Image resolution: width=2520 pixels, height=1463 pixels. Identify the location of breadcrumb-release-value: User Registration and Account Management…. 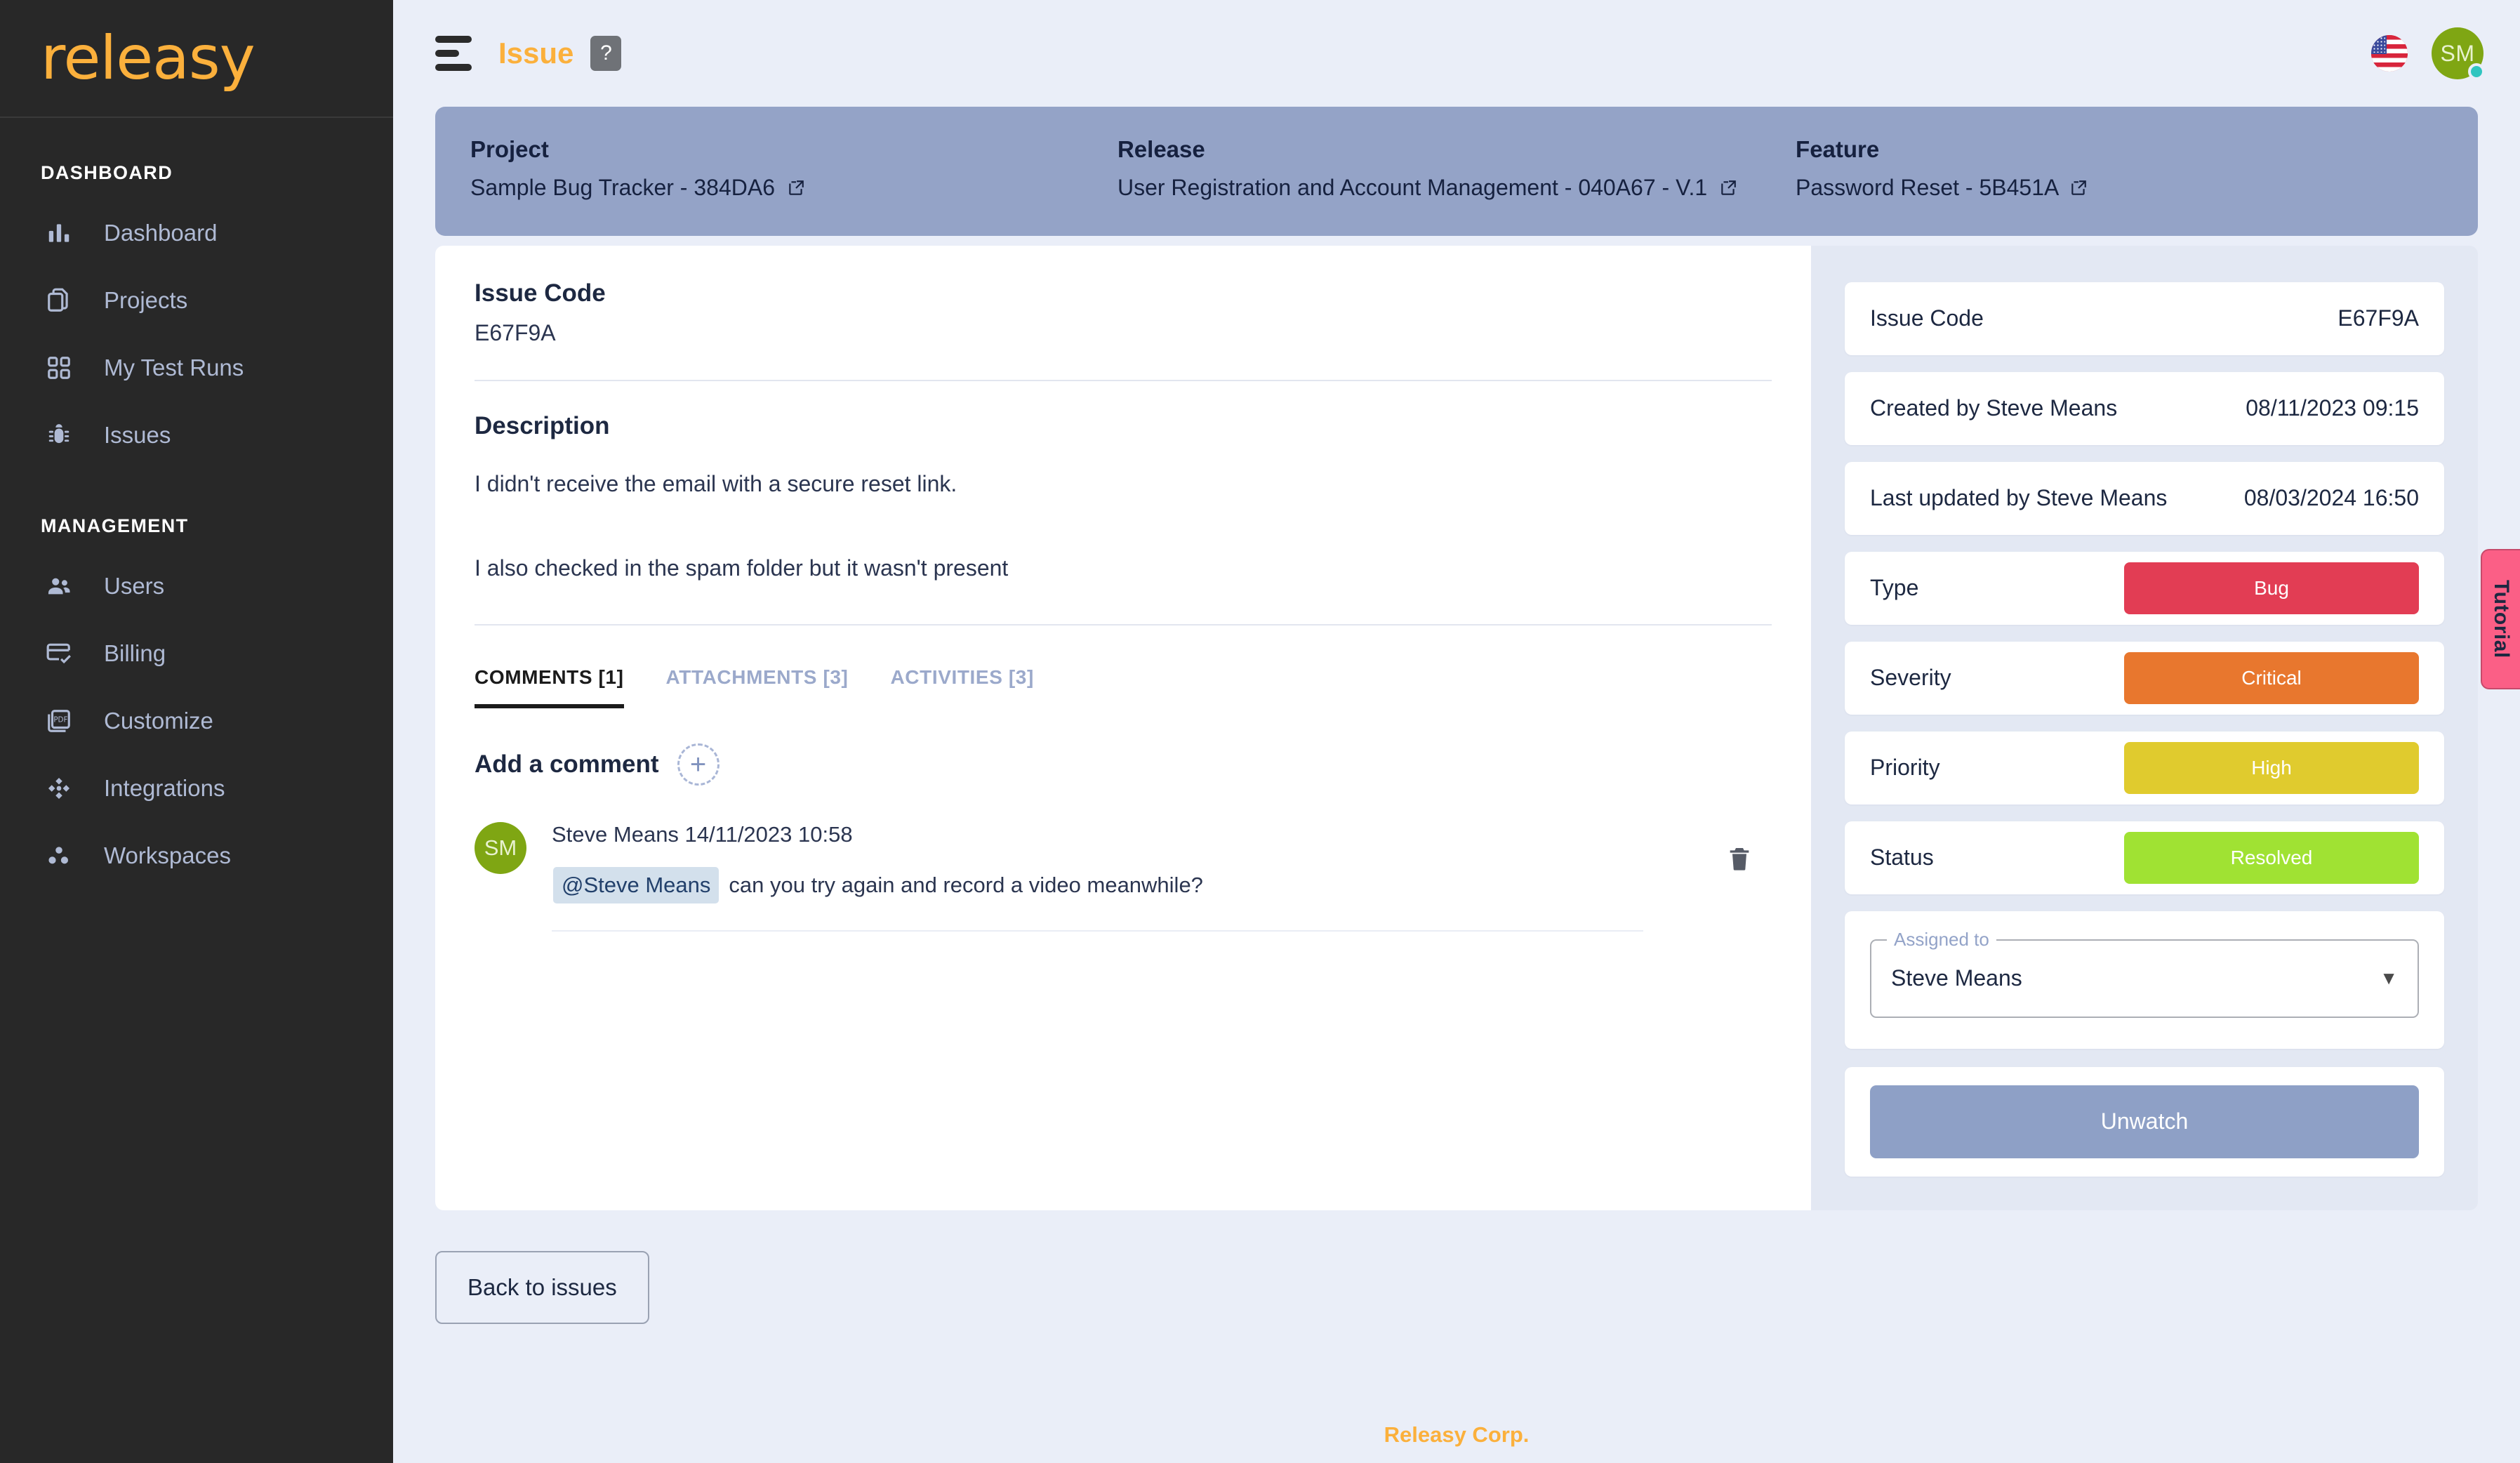
(1443, 189).